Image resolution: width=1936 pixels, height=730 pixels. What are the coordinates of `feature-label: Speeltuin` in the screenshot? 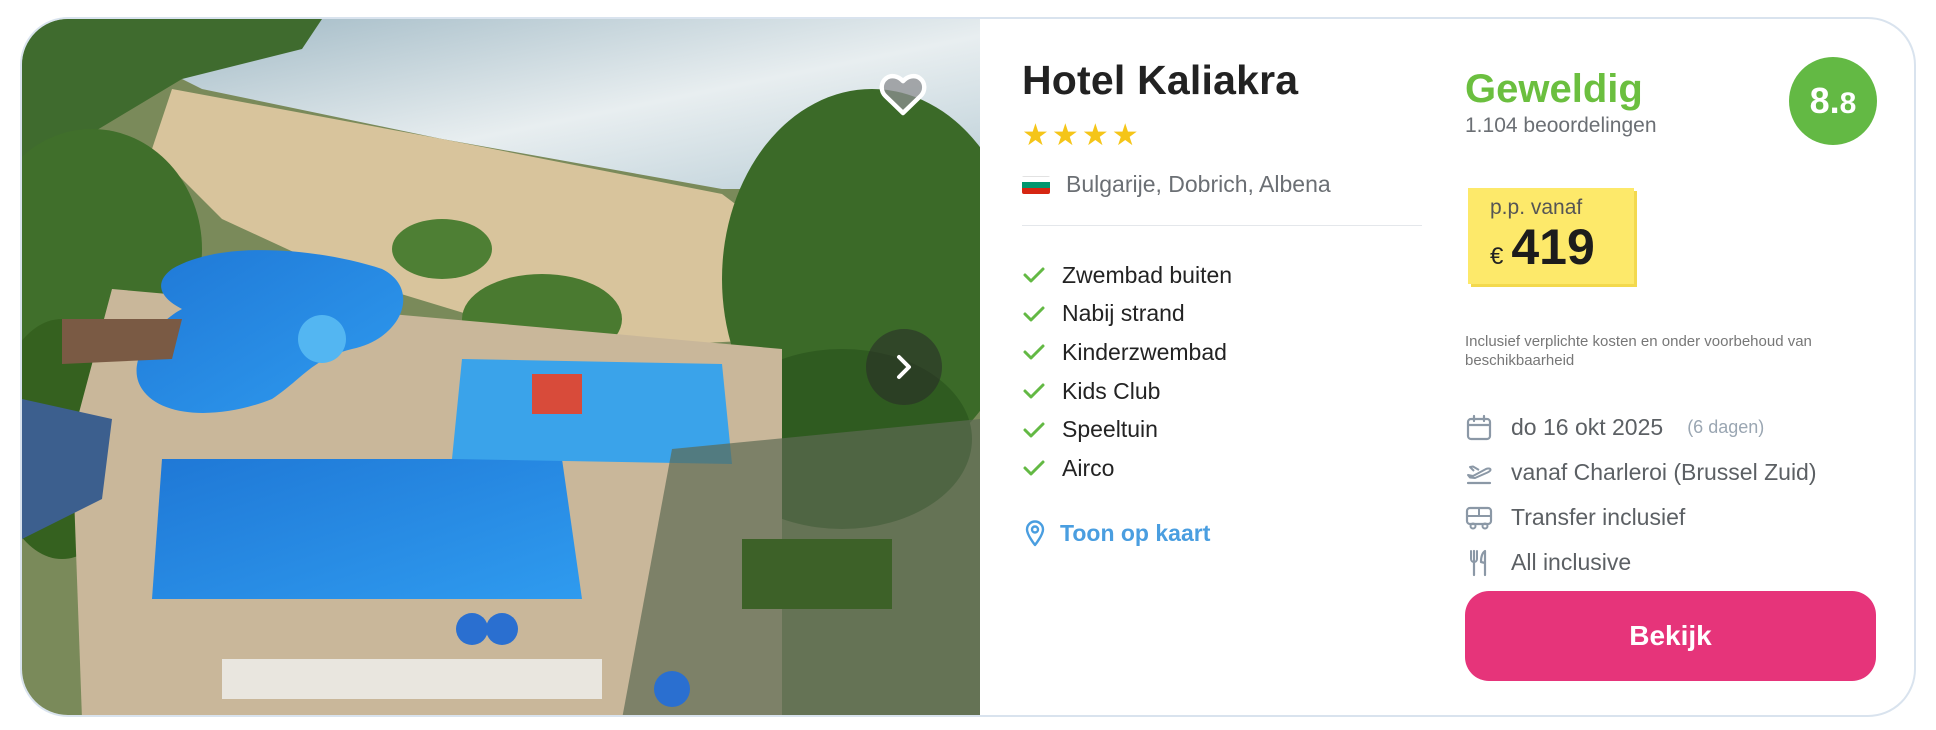 It's located at (1110, 429).